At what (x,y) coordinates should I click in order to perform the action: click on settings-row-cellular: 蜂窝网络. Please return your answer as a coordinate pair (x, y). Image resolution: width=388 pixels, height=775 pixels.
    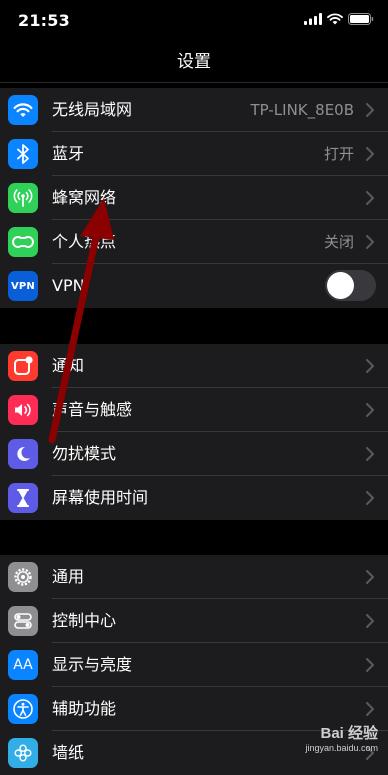
    Looking at the image, I should click on (194, 198).